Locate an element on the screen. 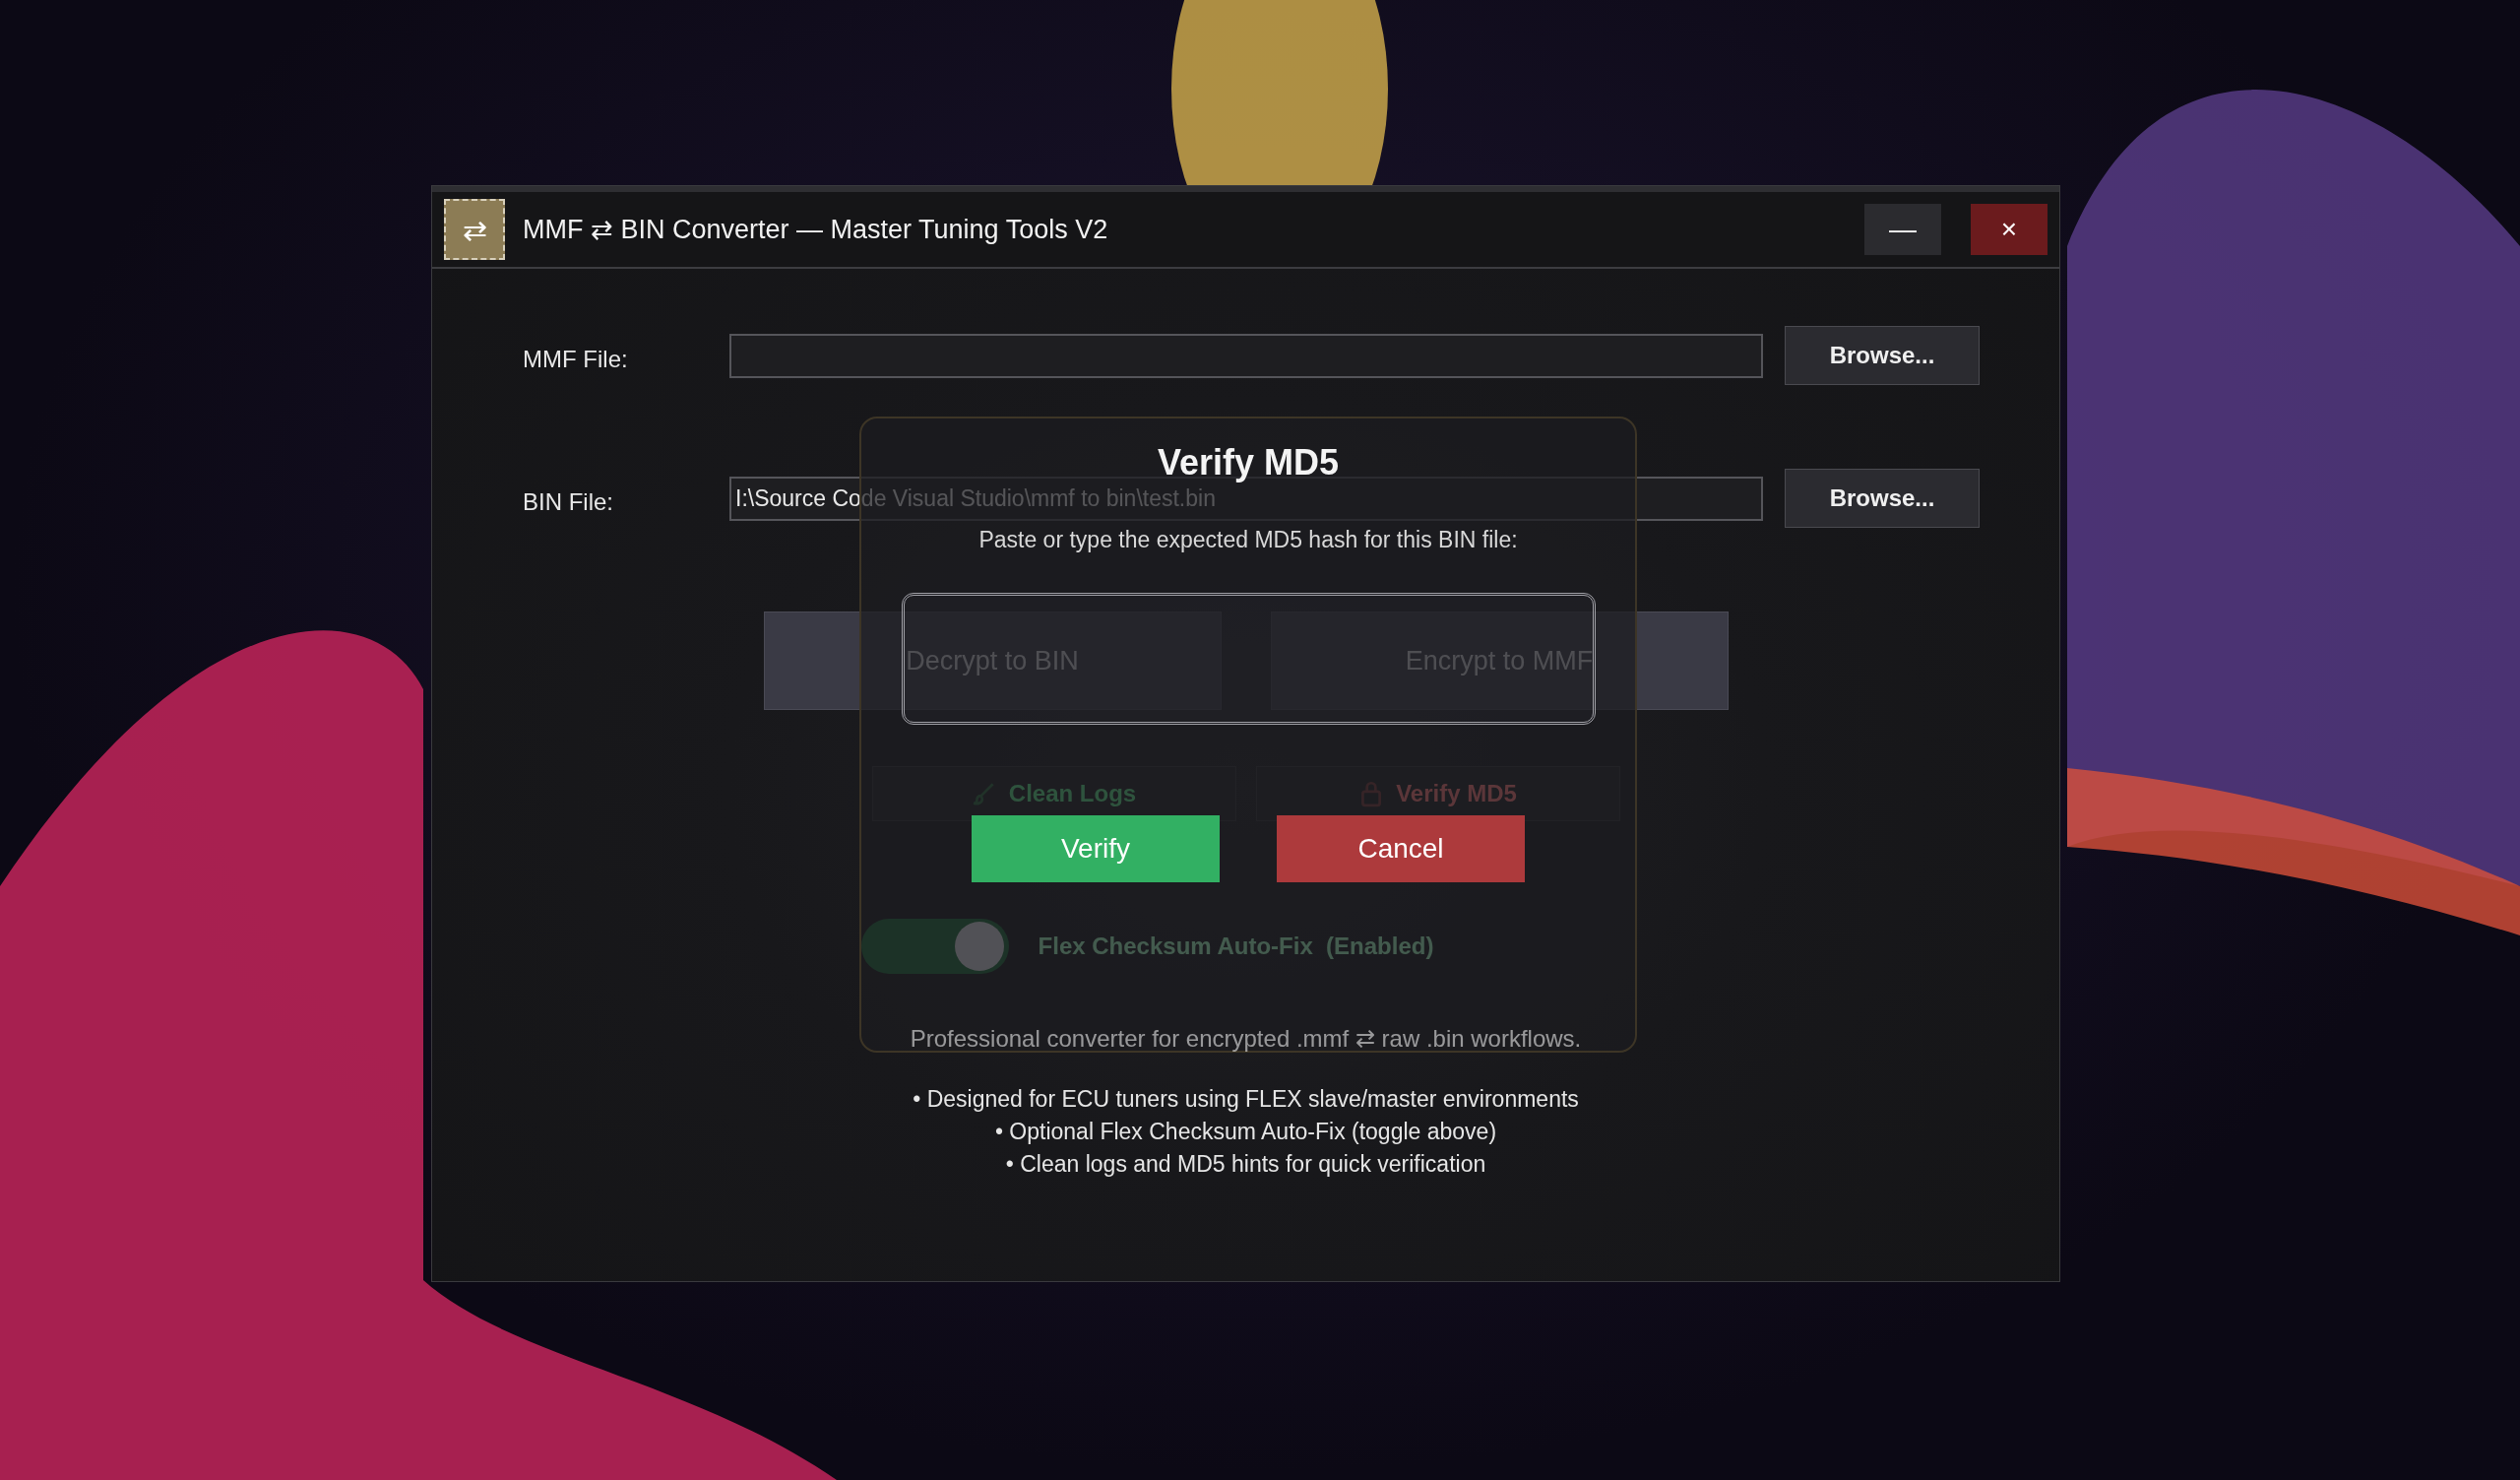 The width and height of the screenshot is (2520, 1480). app-icon: ⇄ is located at coordinates (474, 229).